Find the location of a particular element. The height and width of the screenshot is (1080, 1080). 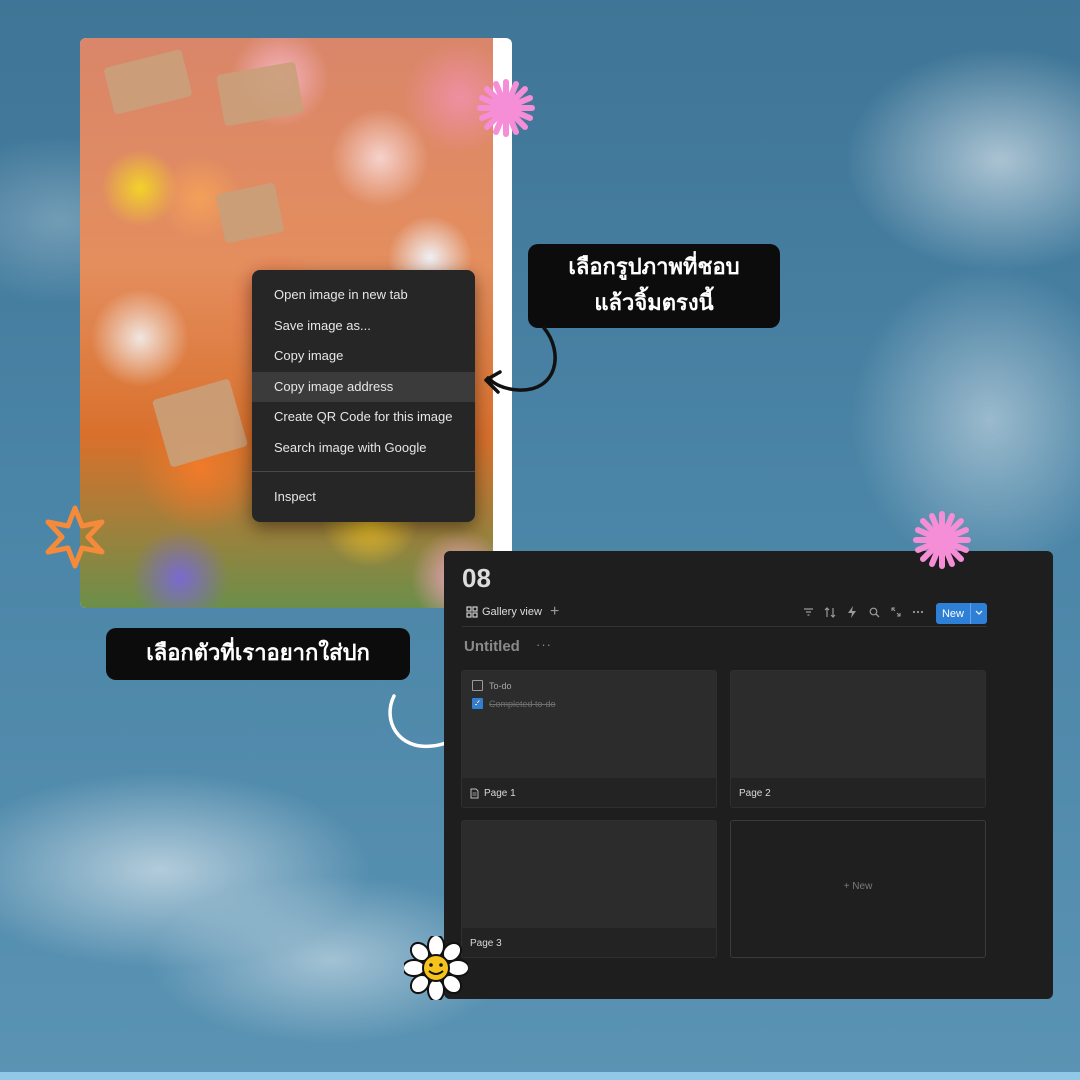

callout-select-cover: เลือกตัวที่เราอยากใส่ปก is located at coordinates (258, 654).